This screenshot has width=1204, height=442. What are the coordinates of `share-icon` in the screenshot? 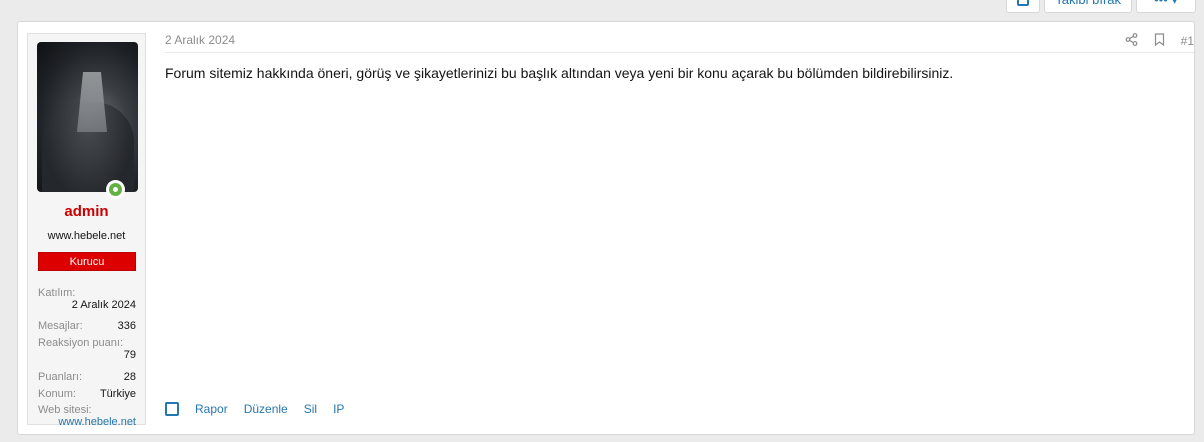 It's located at (1132, 41).